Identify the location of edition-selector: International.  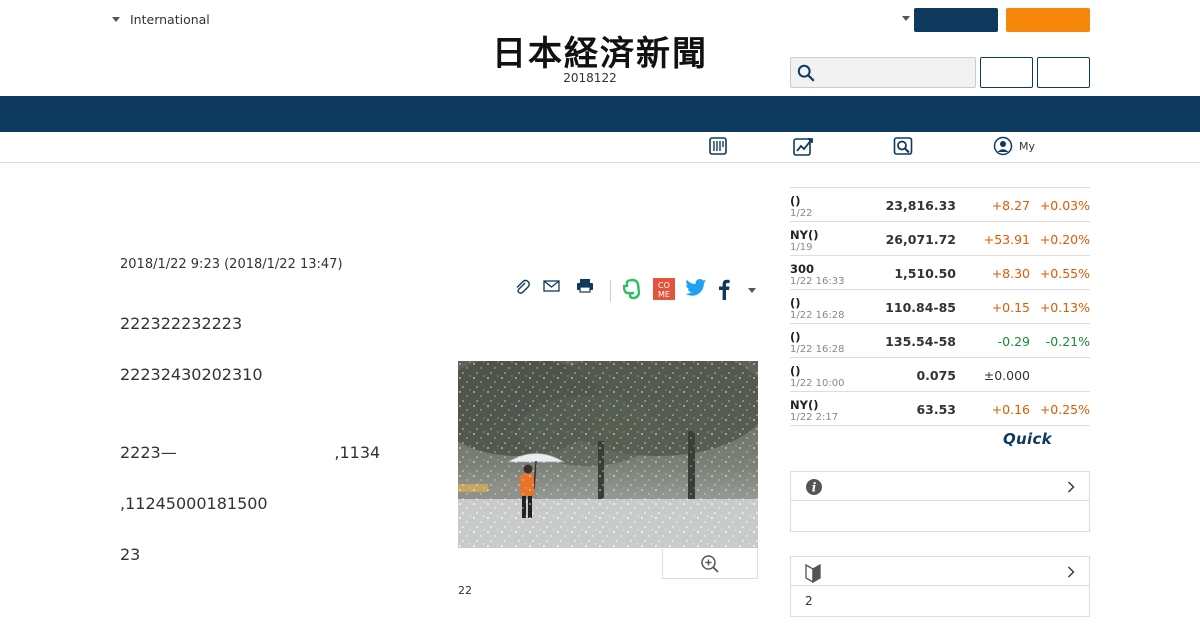
(161, 19).